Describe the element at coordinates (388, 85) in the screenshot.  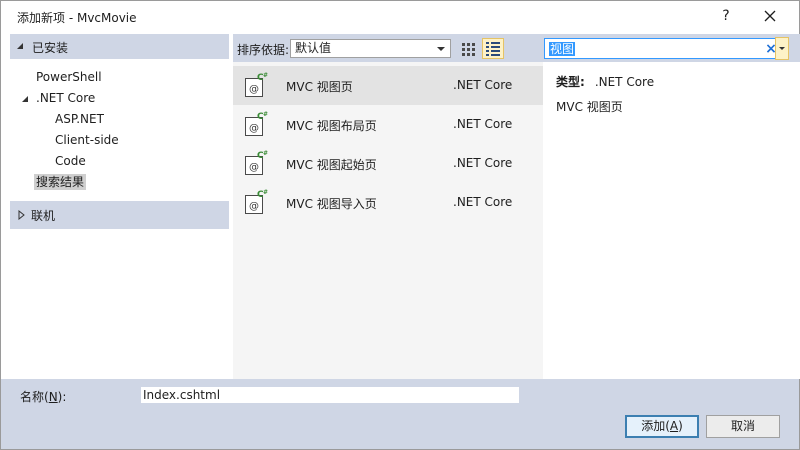
I see `list-item: @ C # MVC 视图页 .NET Core` at that location.